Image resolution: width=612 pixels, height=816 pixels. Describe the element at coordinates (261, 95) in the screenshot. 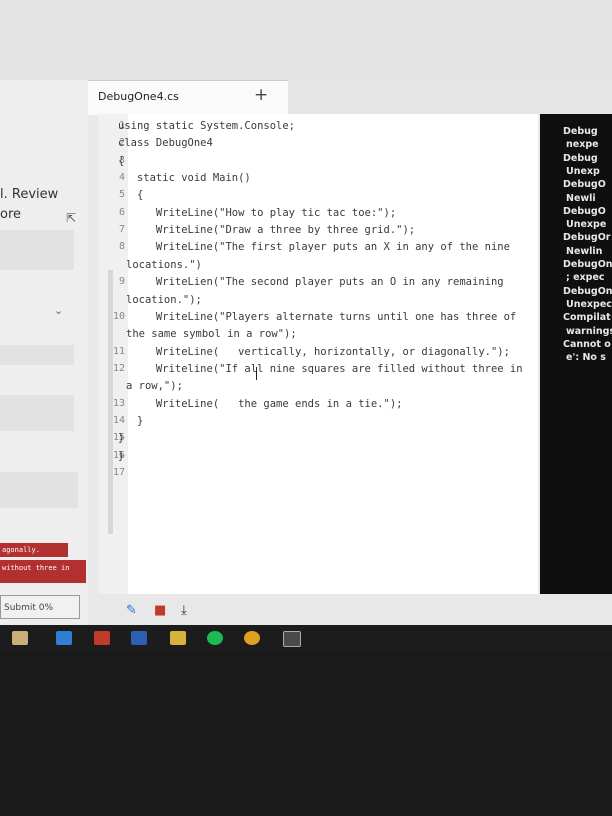

I see `add-tab-button: +` at that location.